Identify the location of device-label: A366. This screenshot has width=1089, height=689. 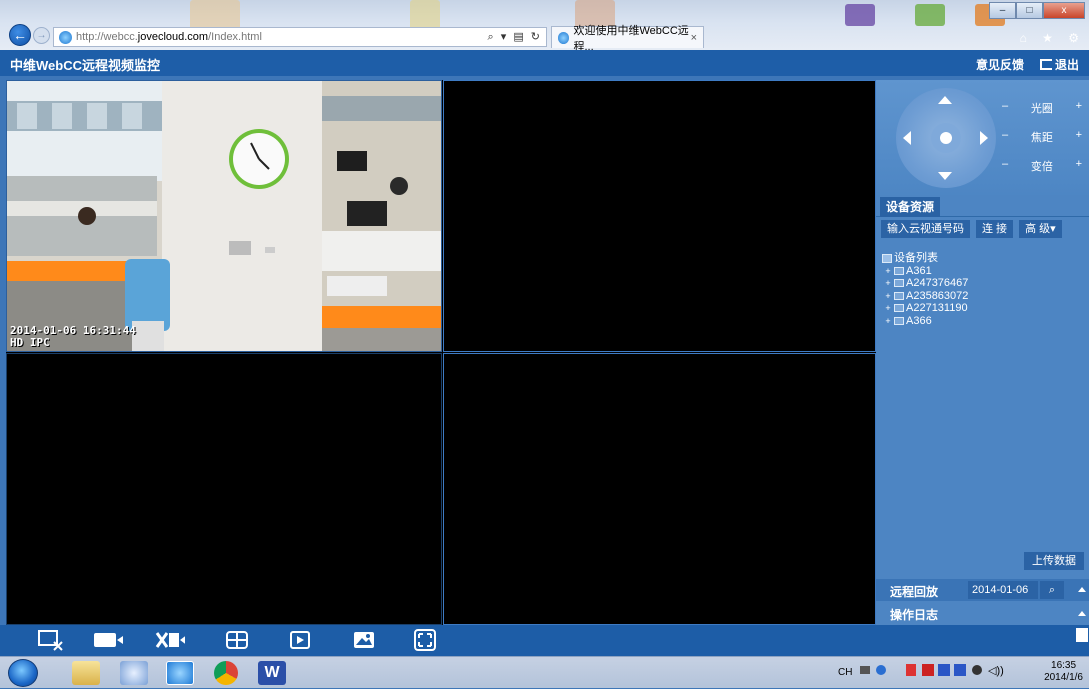
(919, 320).